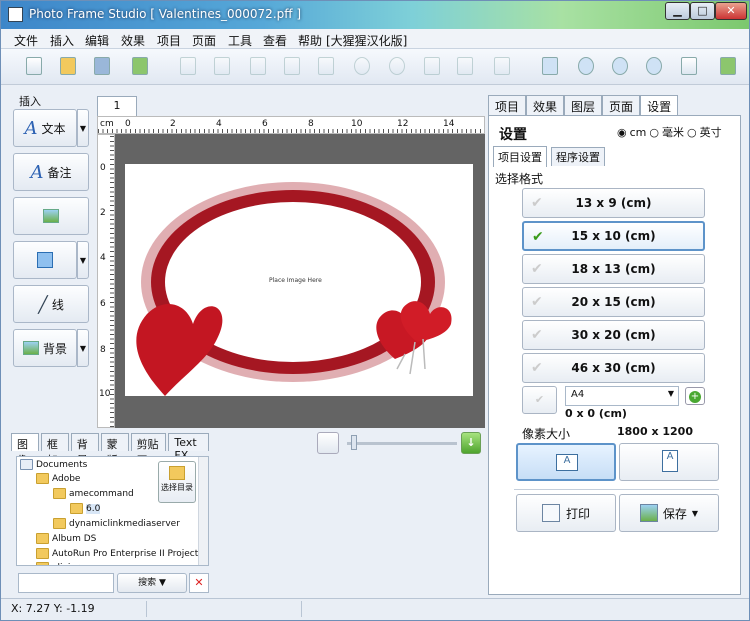 This screenshot has width=750, height=621. What do you see at coordinates (669, 462) in the screenshot?
I see `portrait-button: A` at bounding box center [669, 462].